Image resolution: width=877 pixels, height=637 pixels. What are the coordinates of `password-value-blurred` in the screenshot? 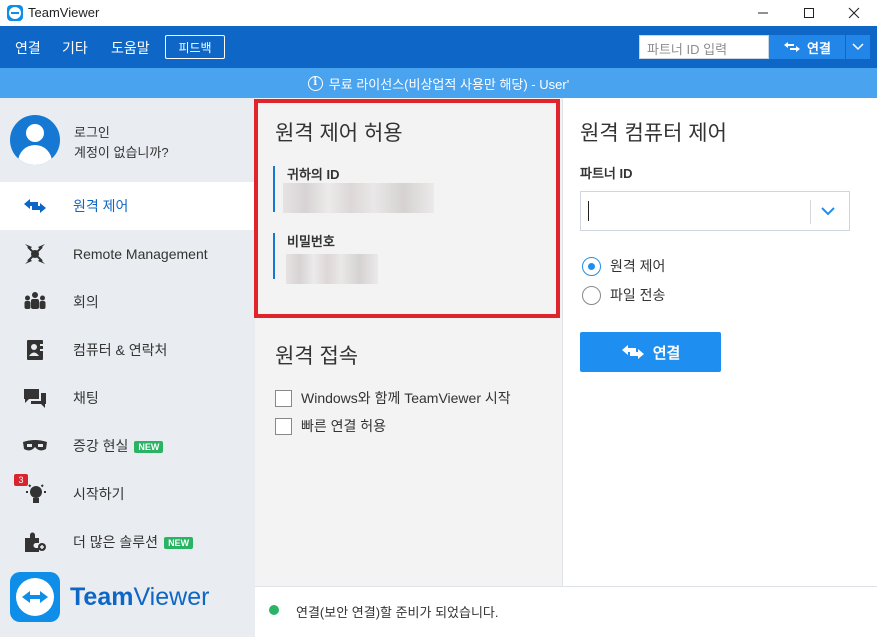 It's located at (332, 269).